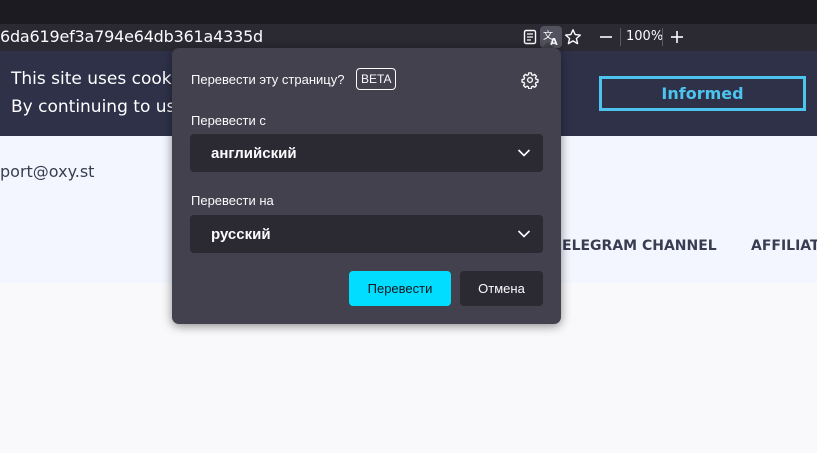 This screenshot has height=453, width=817. Describe the element at coordinates (784, 246) in the screenshot. I see `nav-item-affiliate: AFFILIATE` at that location.